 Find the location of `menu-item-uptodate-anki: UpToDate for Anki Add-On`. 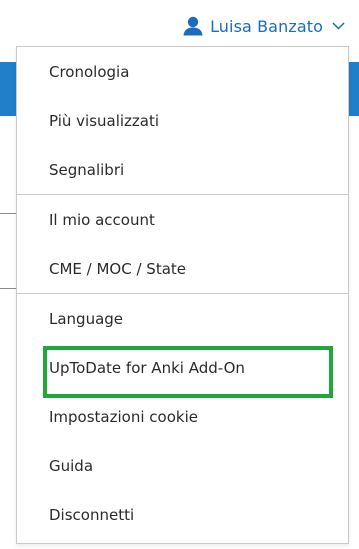

menu-item-uptodate-anki: UpToDate for Anki Add-On is located at coordinates (182, 370).